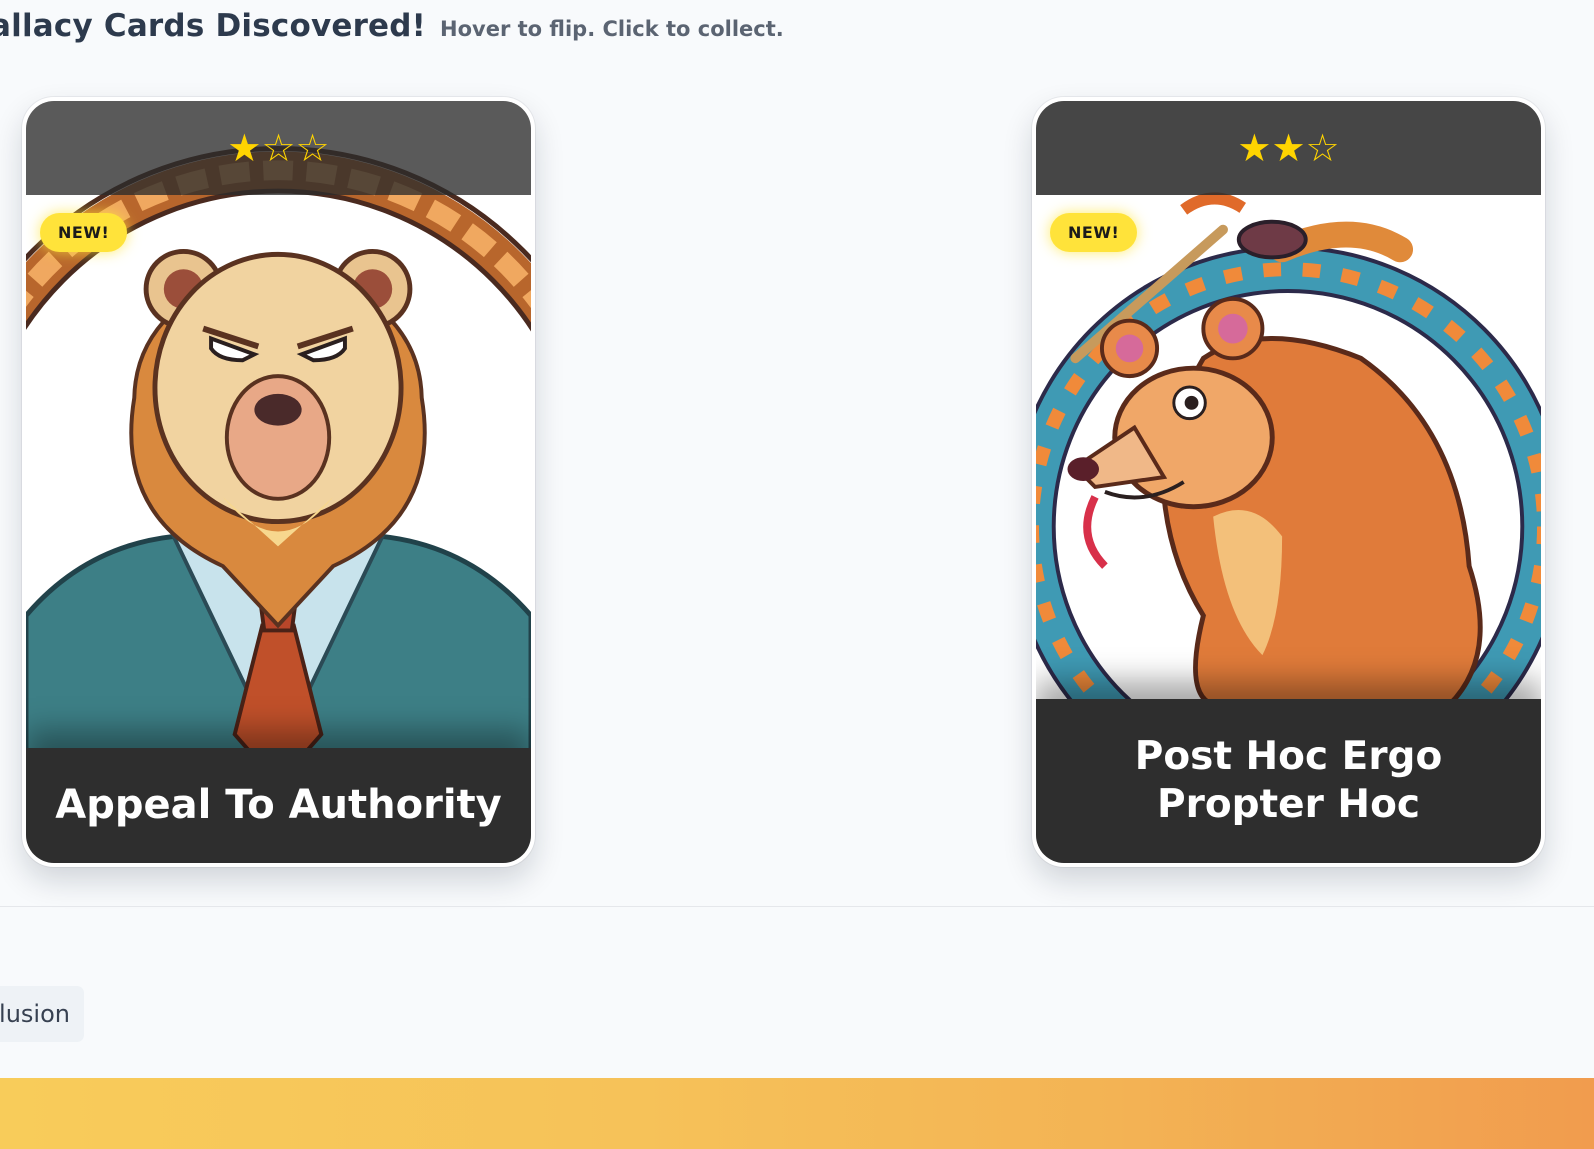 The width and height of the screenshot is (1594, 1149). I want to click on card-title: Post Hoc Ergo Propter Hoc, so click(1288, 781).